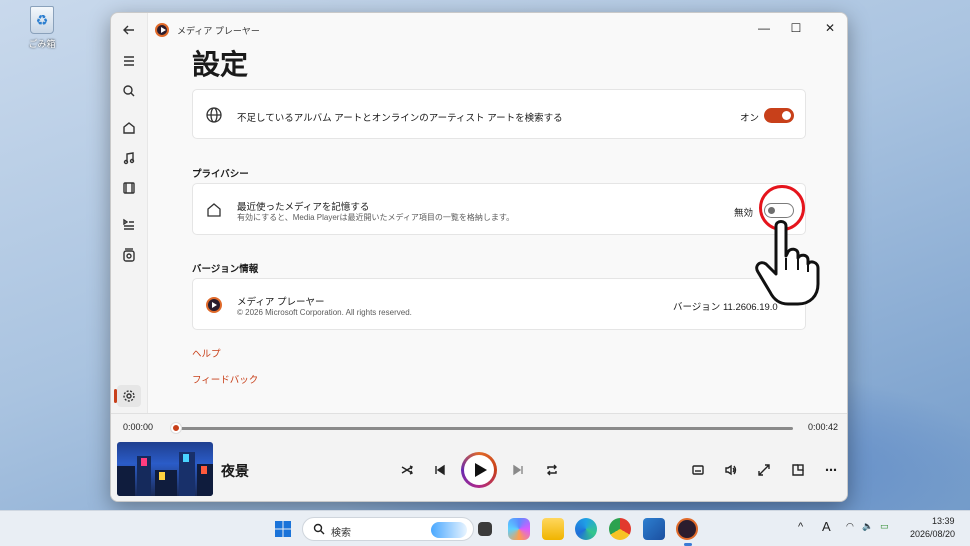  I want to click on remember-media-state: 無効, so click(744, 213).